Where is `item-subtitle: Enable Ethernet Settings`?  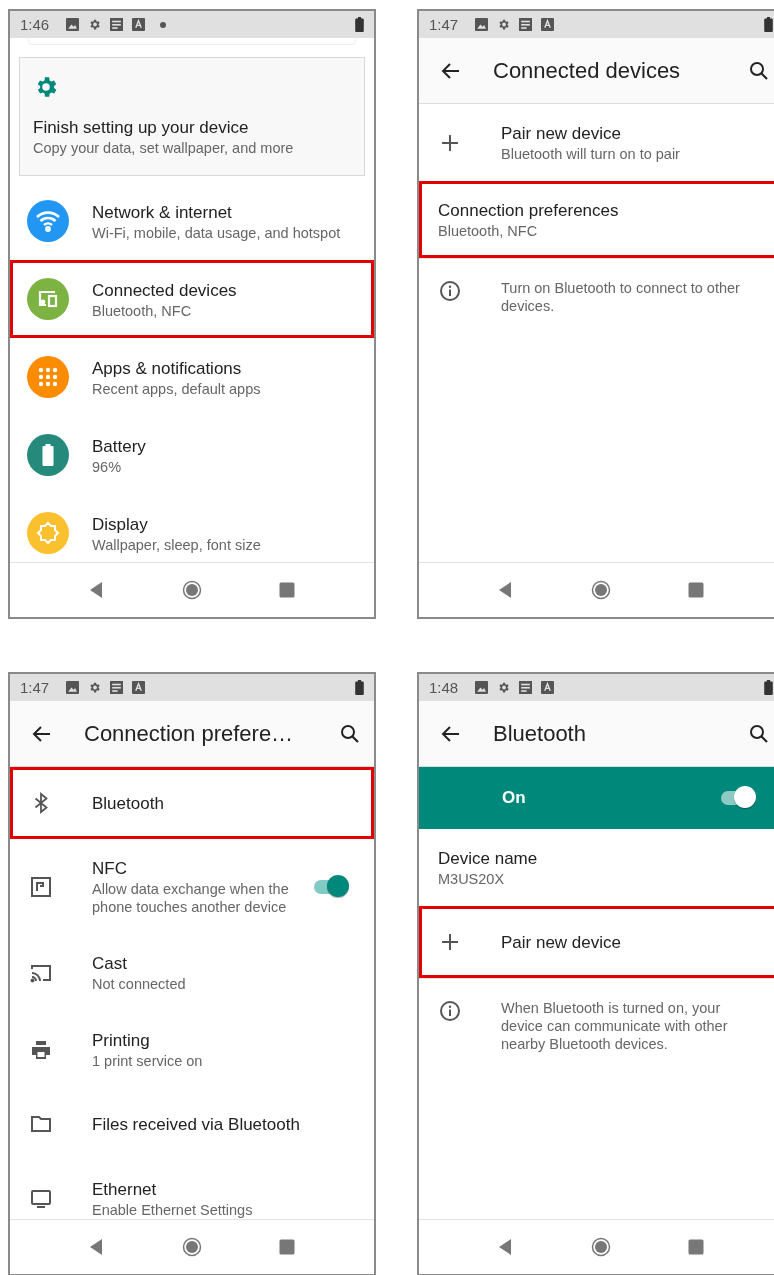
item-subtitle: Enable Ethernet Settings is located at coordinates (173, 1210).